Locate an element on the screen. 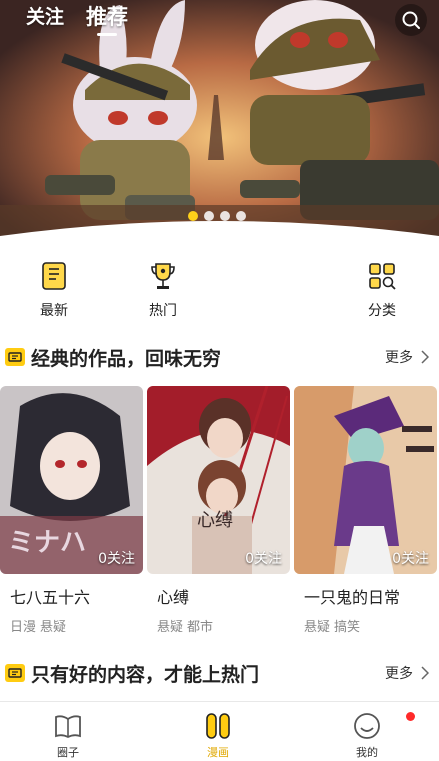 The height and width of the screenshot is (761, 439). nav-me: 我的 is located at coordinates (367, 735).